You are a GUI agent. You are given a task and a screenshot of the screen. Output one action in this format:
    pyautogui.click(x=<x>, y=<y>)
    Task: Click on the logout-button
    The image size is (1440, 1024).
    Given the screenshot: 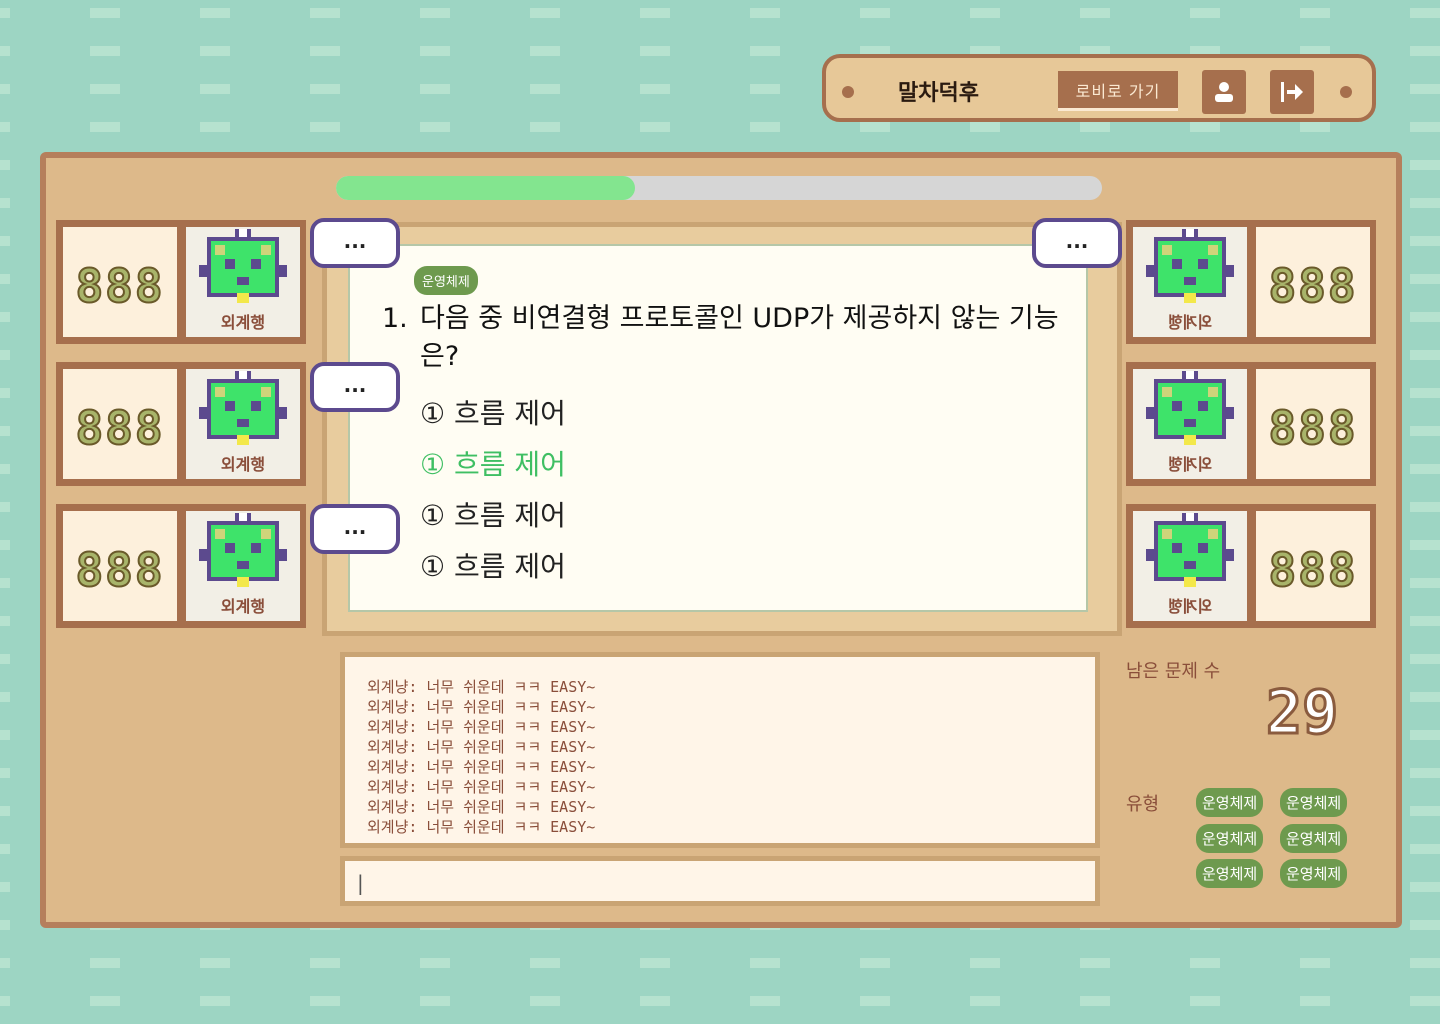 What is the action you would take?
    pyautogui.click(x=1292, y=92)
    